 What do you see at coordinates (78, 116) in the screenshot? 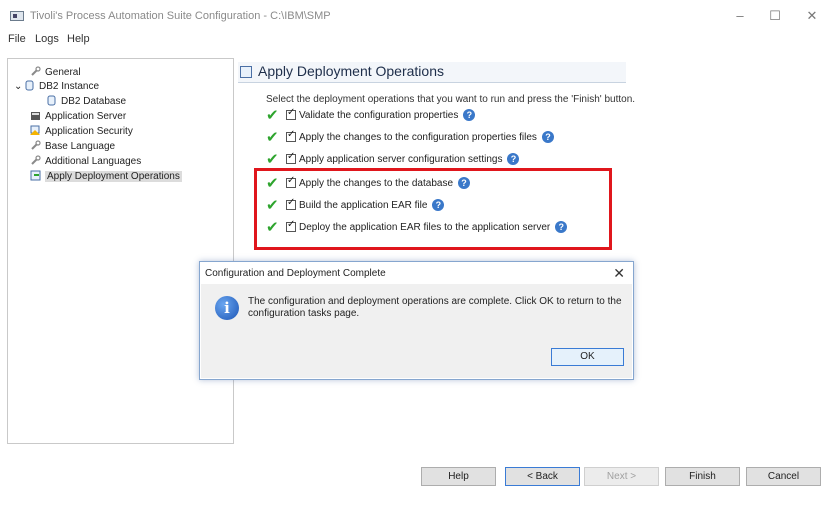
I see `tree-item-application-server: Application Server` at bounding box center [78, 116].